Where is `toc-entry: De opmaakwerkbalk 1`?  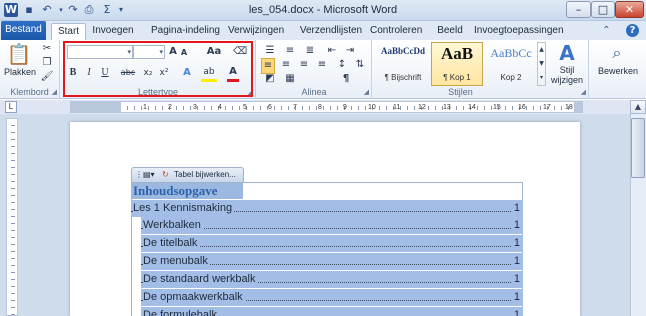
toc-entry: De opmaakwerkbalk 1 is located at coordinates (332, 297).